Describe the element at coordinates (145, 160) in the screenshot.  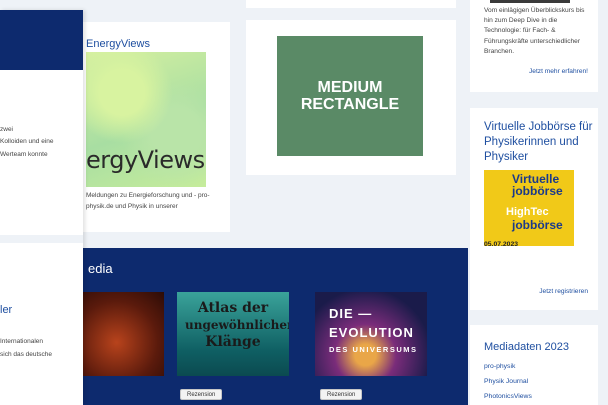
I see `energyviews-logo: ergyViews` at that location.